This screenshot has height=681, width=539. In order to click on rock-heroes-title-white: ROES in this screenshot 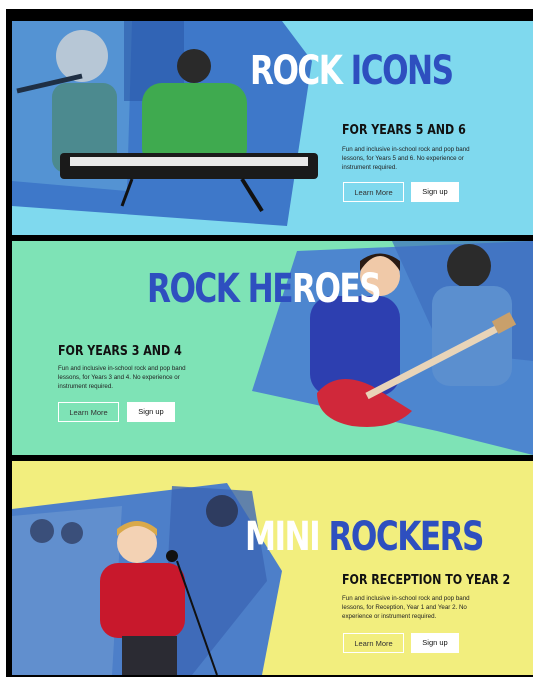, I will do `click(336, 289)`.